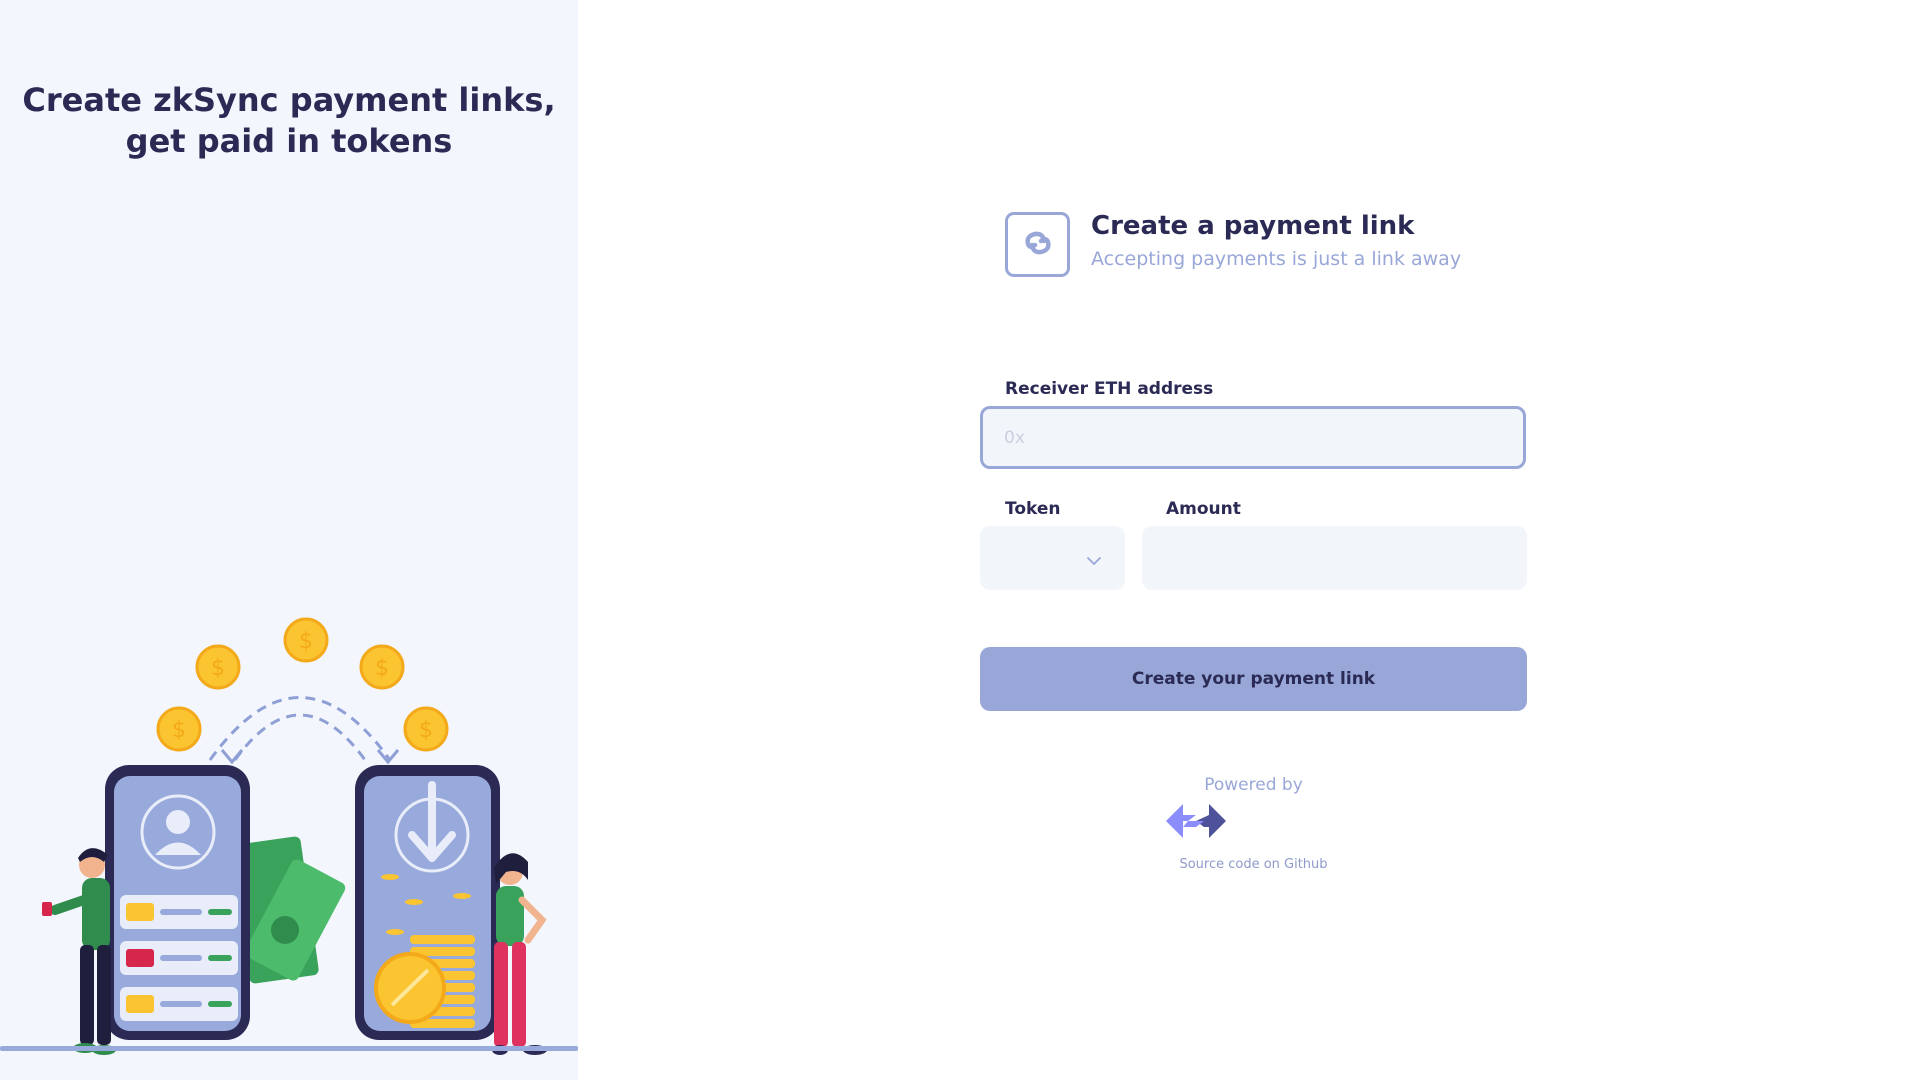 This screenshot has height=1080, width=1920. What do you see at coordinates (1334, 558) in the screenshot?
I see `amount-input` at bounding box center [1334, 558].